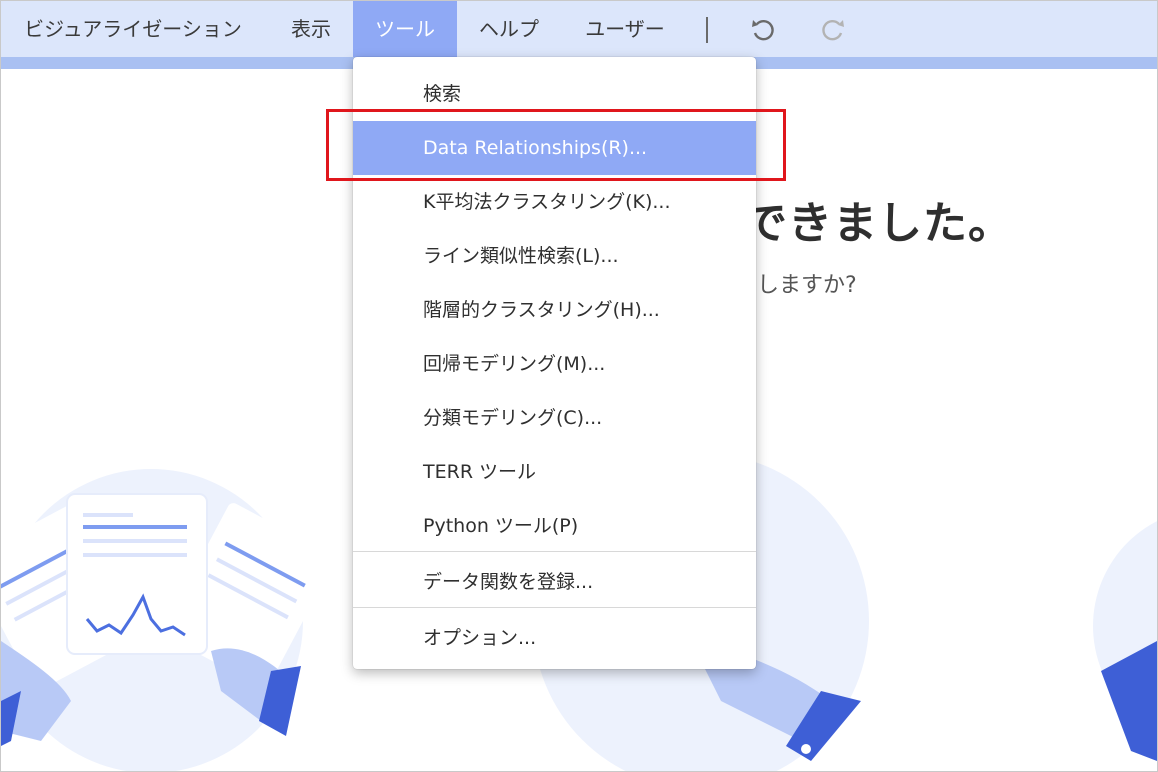 This screenshot has width=1158, height=772. Describe the element at coordinates (707, 30) in the screenshot. I see `menubar-divider` at that location.